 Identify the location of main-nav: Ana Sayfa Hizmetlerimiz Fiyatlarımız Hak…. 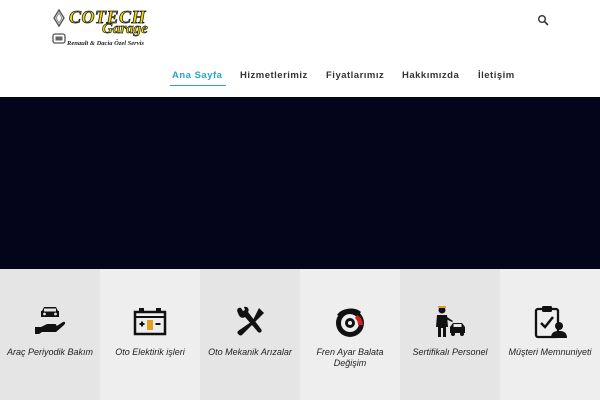
(300, 80).